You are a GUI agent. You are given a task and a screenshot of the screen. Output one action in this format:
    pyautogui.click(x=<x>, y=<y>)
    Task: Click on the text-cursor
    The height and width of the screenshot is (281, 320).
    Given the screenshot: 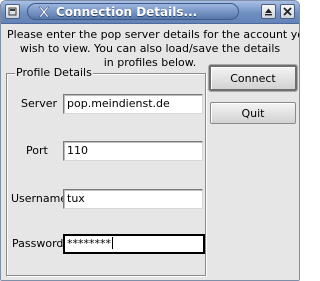 What is the action you would take?
    pyautogui.click(x=112, y=243)
    